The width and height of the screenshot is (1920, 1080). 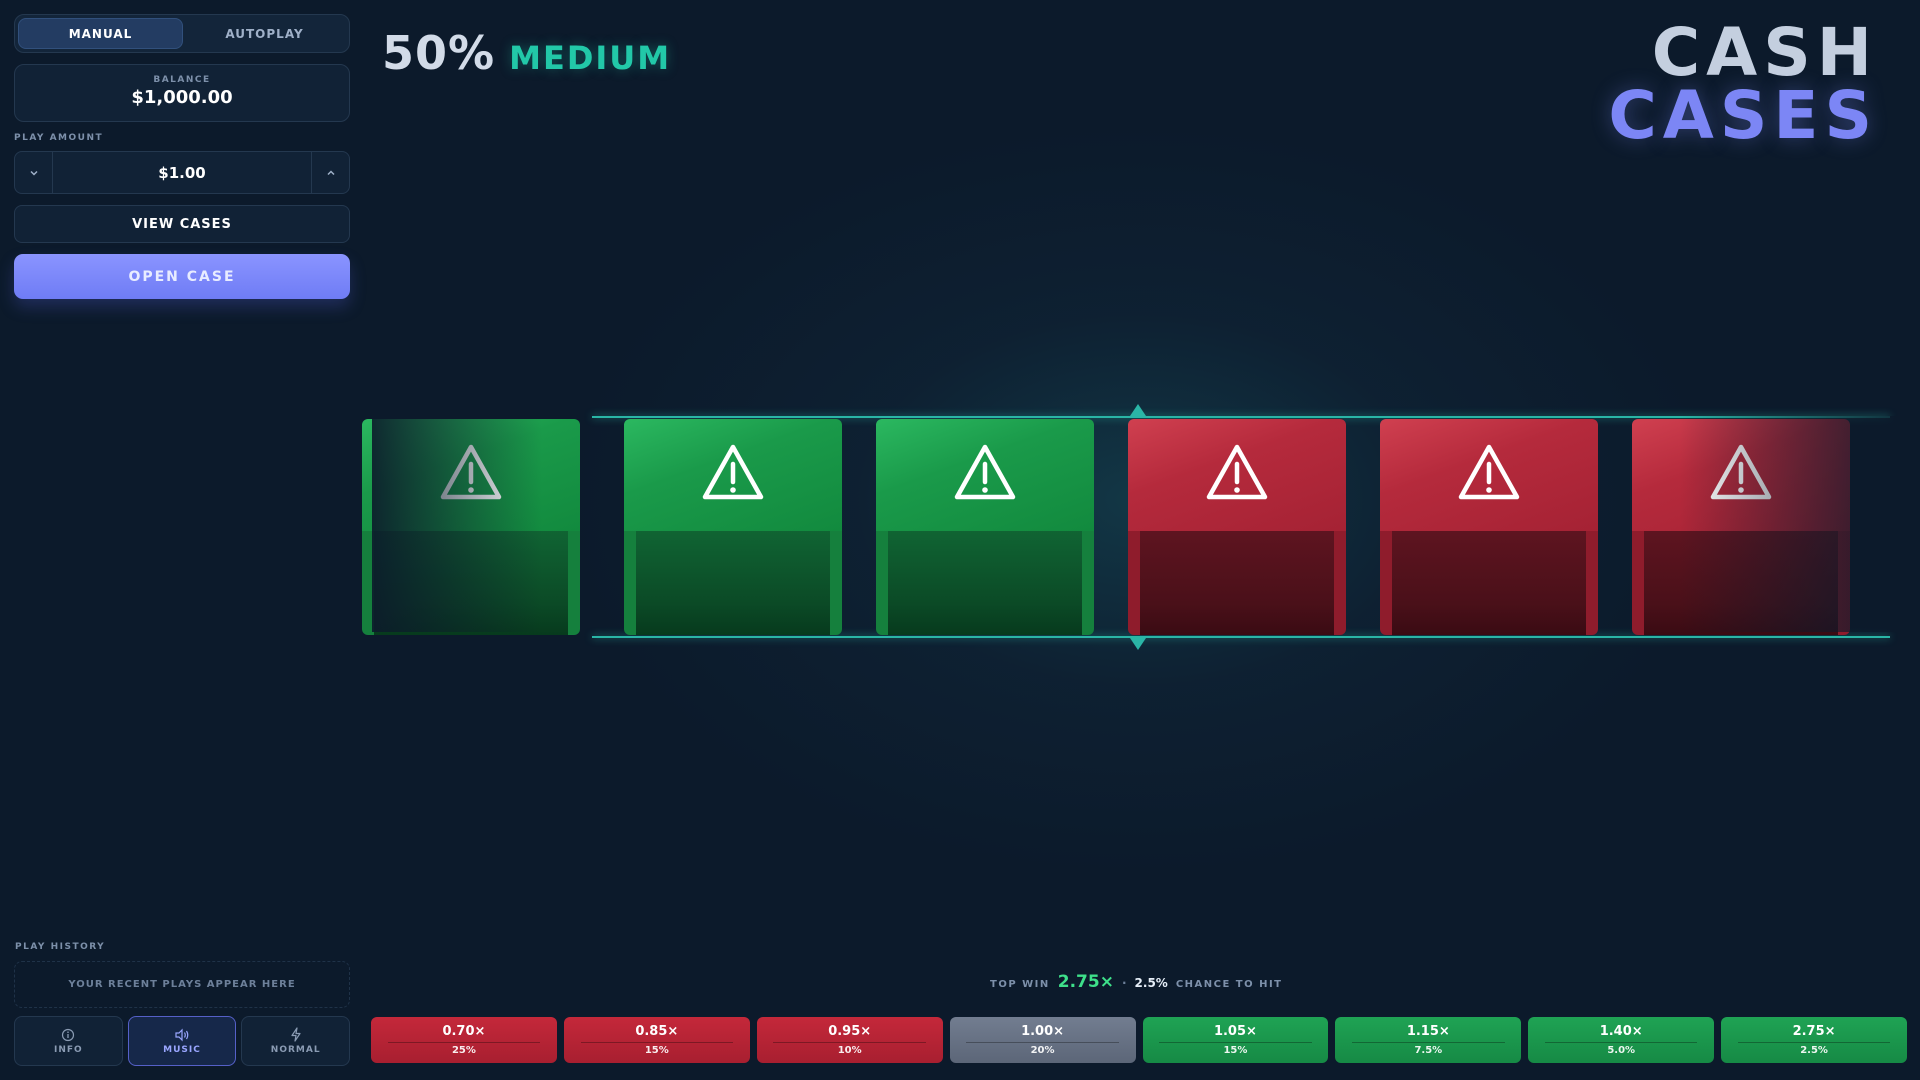 I want to click on payout-chance: 2.5%, so click(x=1814, y=1050).